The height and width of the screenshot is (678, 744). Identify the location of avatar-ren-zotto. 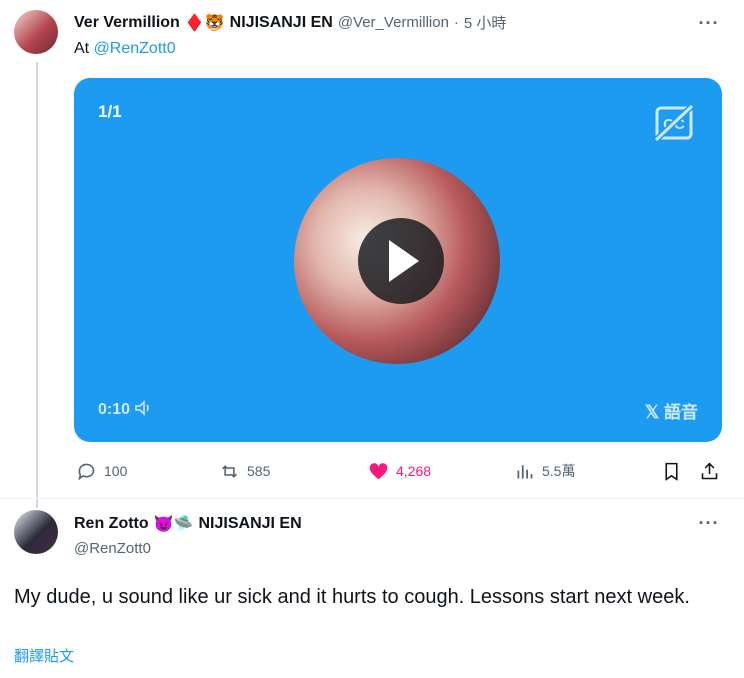
(36, 532).